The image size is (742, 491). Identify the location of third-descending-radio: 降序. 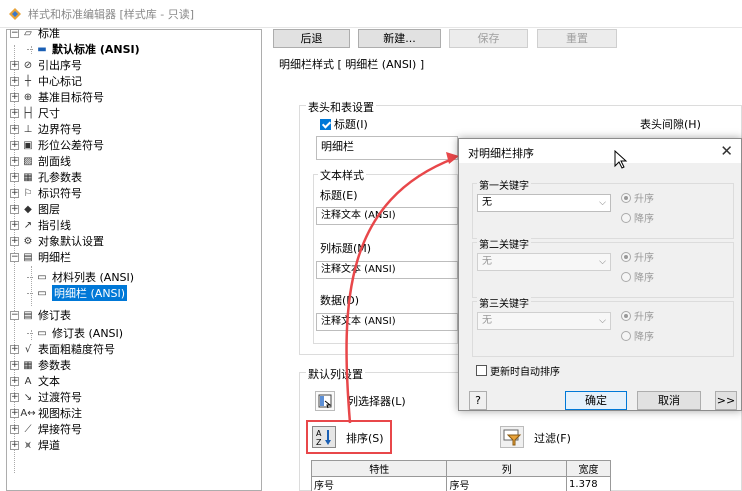
(637, 335).